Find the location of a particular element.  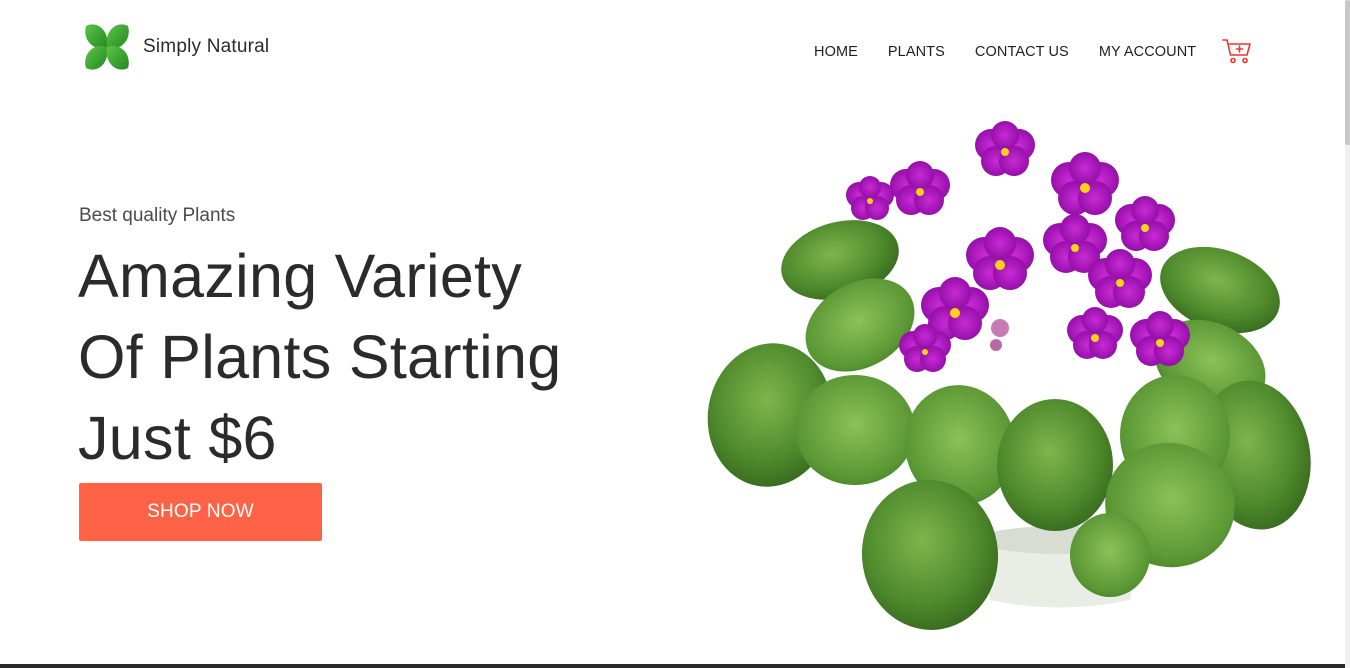

page-scrollbar is located at coordinates (1347, 334).